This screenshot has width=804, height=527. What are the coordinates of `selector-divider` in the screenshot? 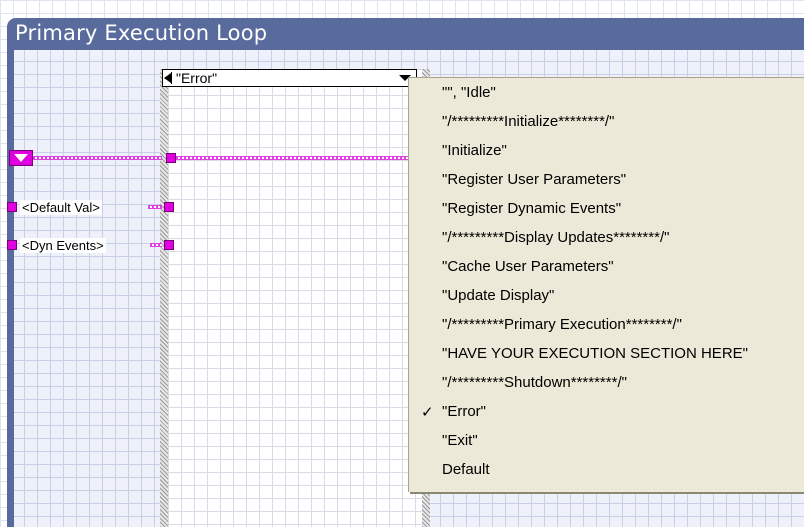 It's located at (171, 78).